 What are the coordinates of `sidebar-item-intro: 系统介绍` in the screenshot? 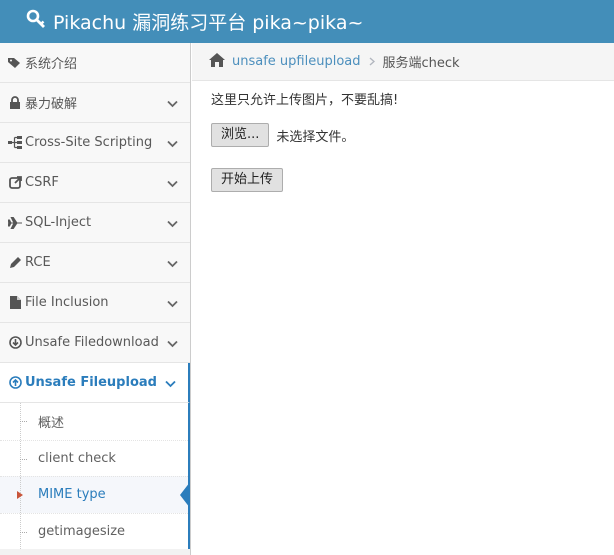 It's located at (95, 63).